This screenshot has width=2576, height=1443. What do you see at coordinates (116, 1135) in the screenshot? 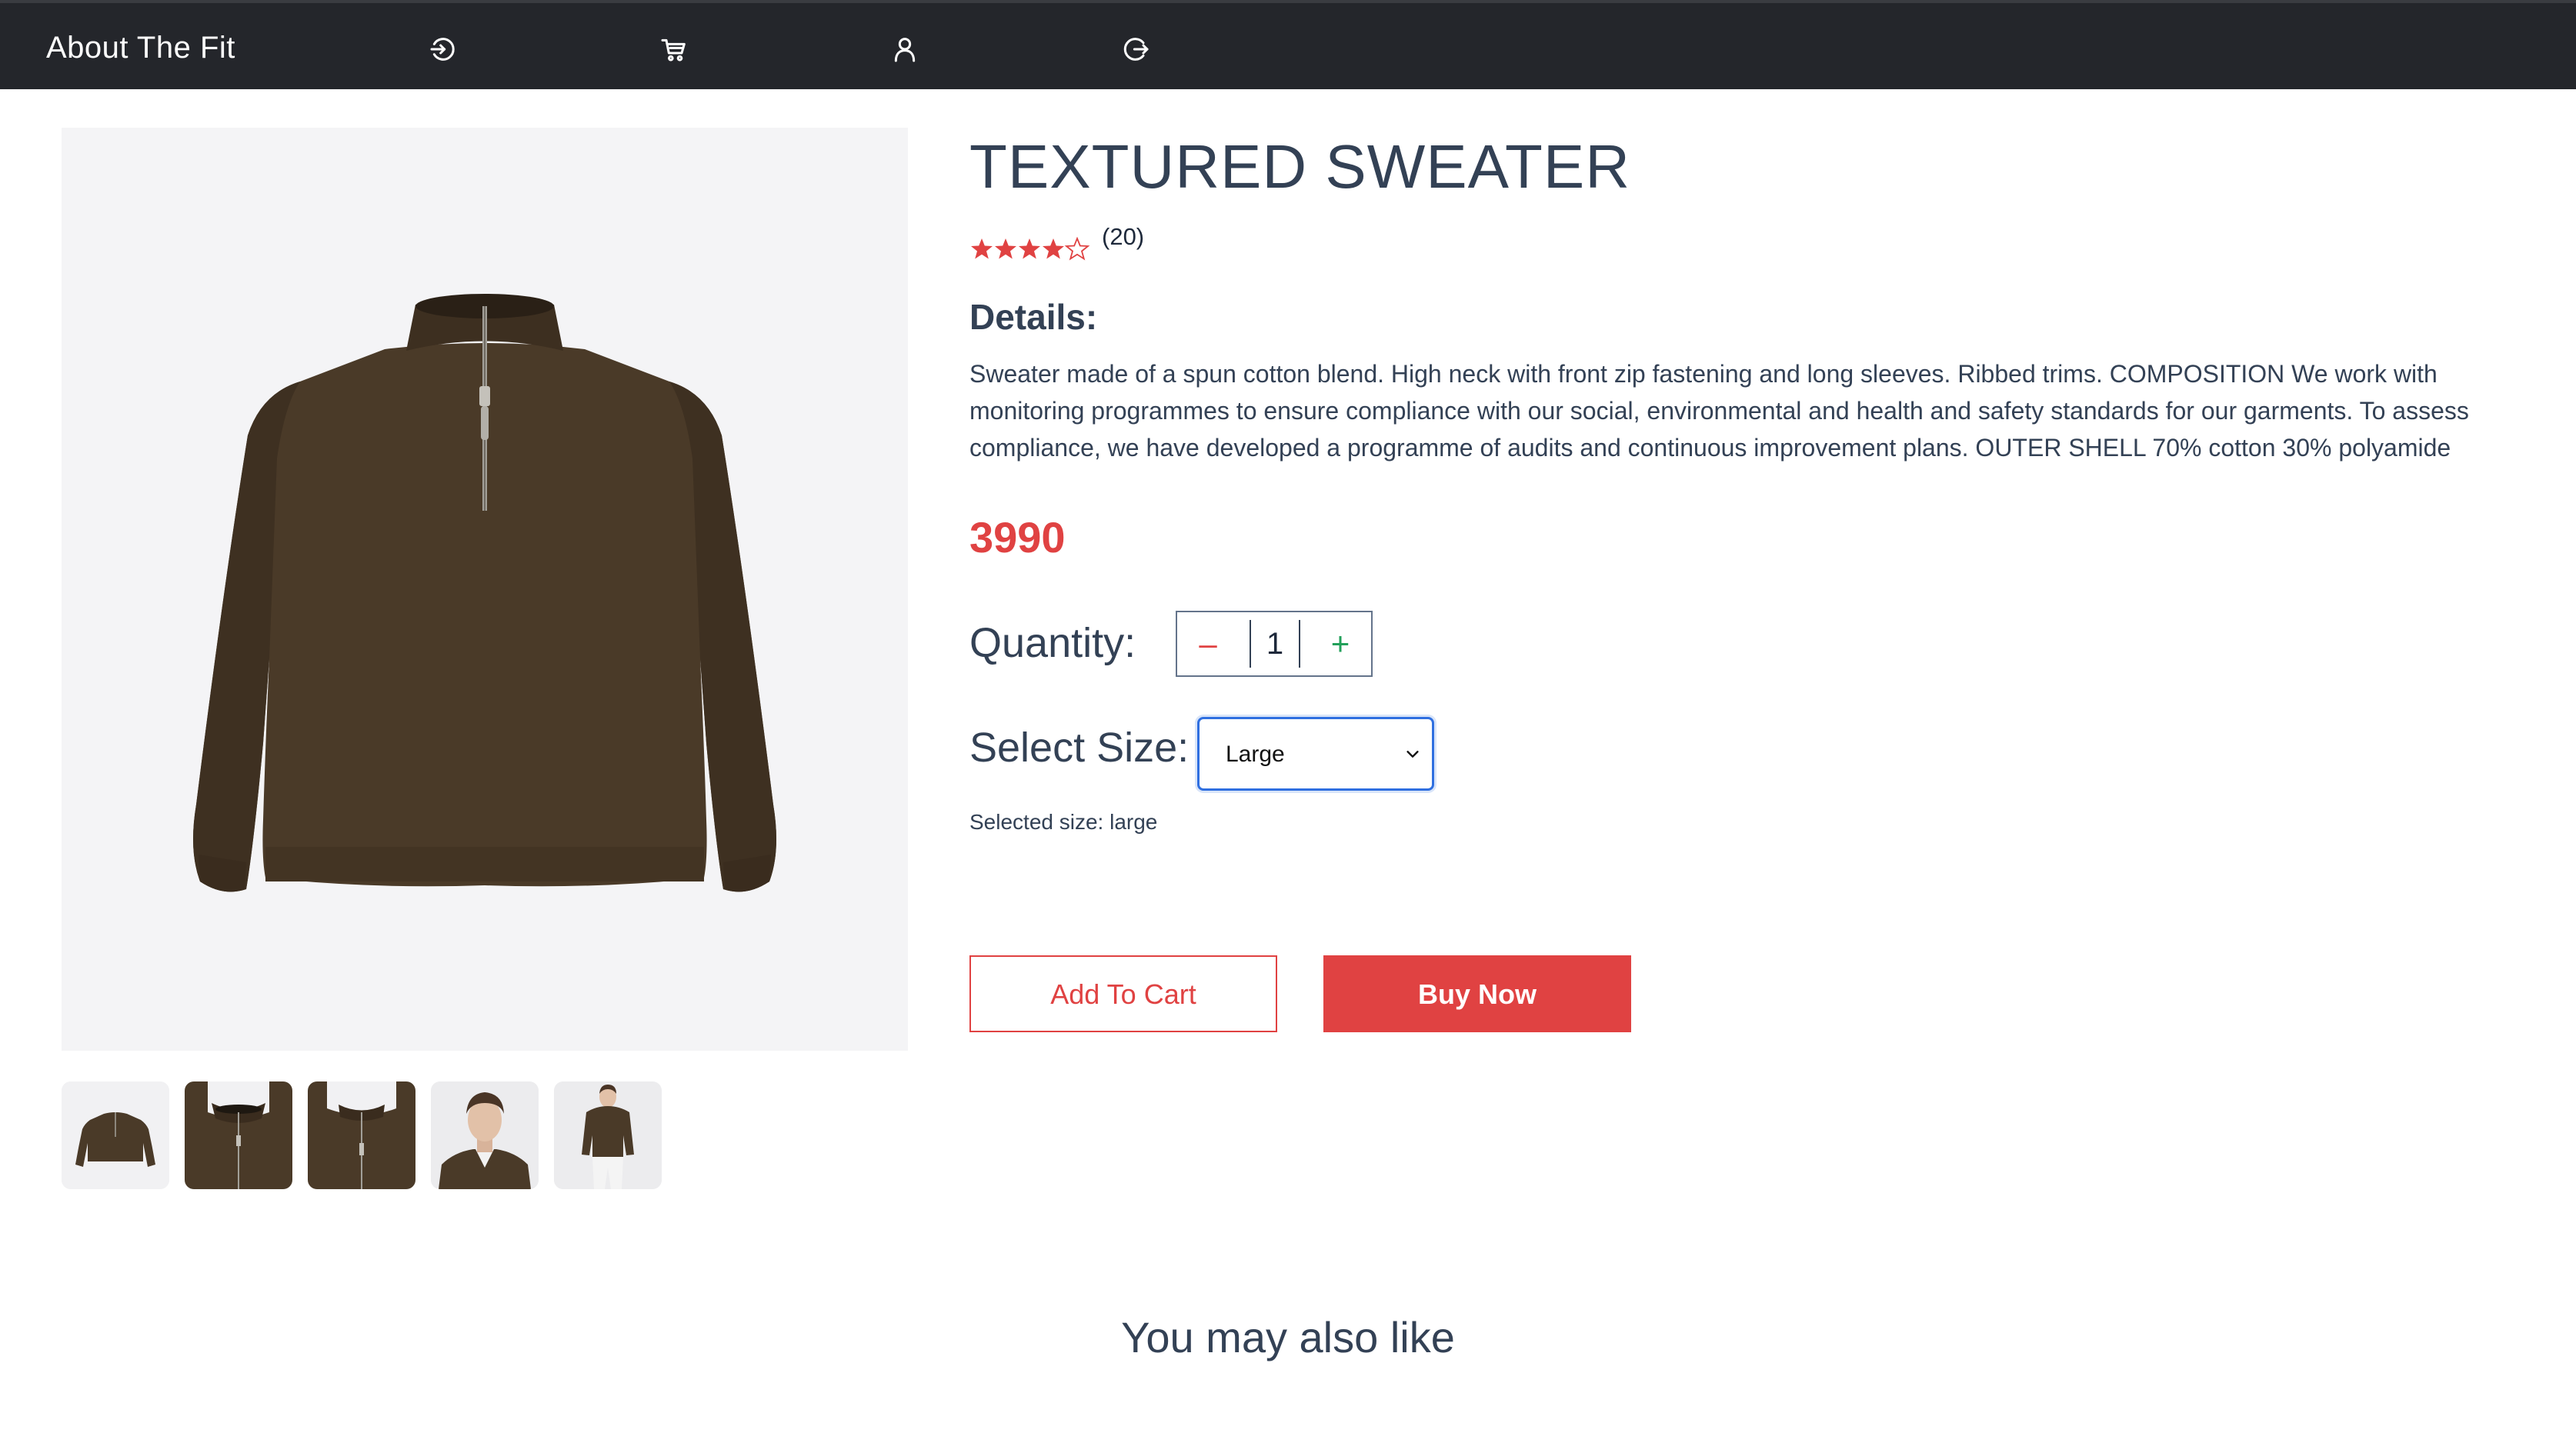
I see `thumbnail-sweater-flat` at bounding box center [116, 1135].